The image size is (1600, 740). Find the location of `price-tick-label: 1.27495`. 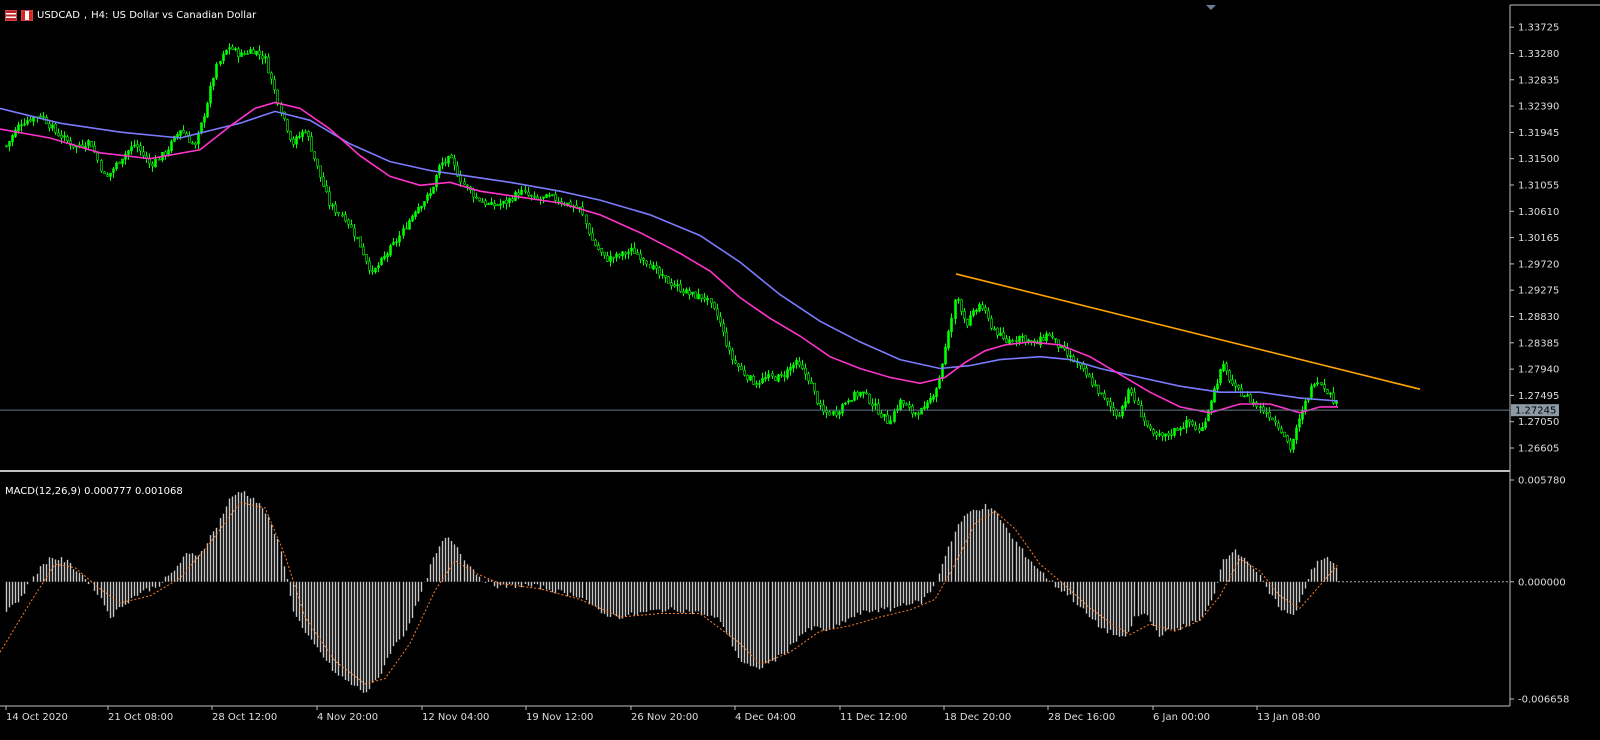

price-tick-label: 1.27495 is located at coordinates (1538, 396).